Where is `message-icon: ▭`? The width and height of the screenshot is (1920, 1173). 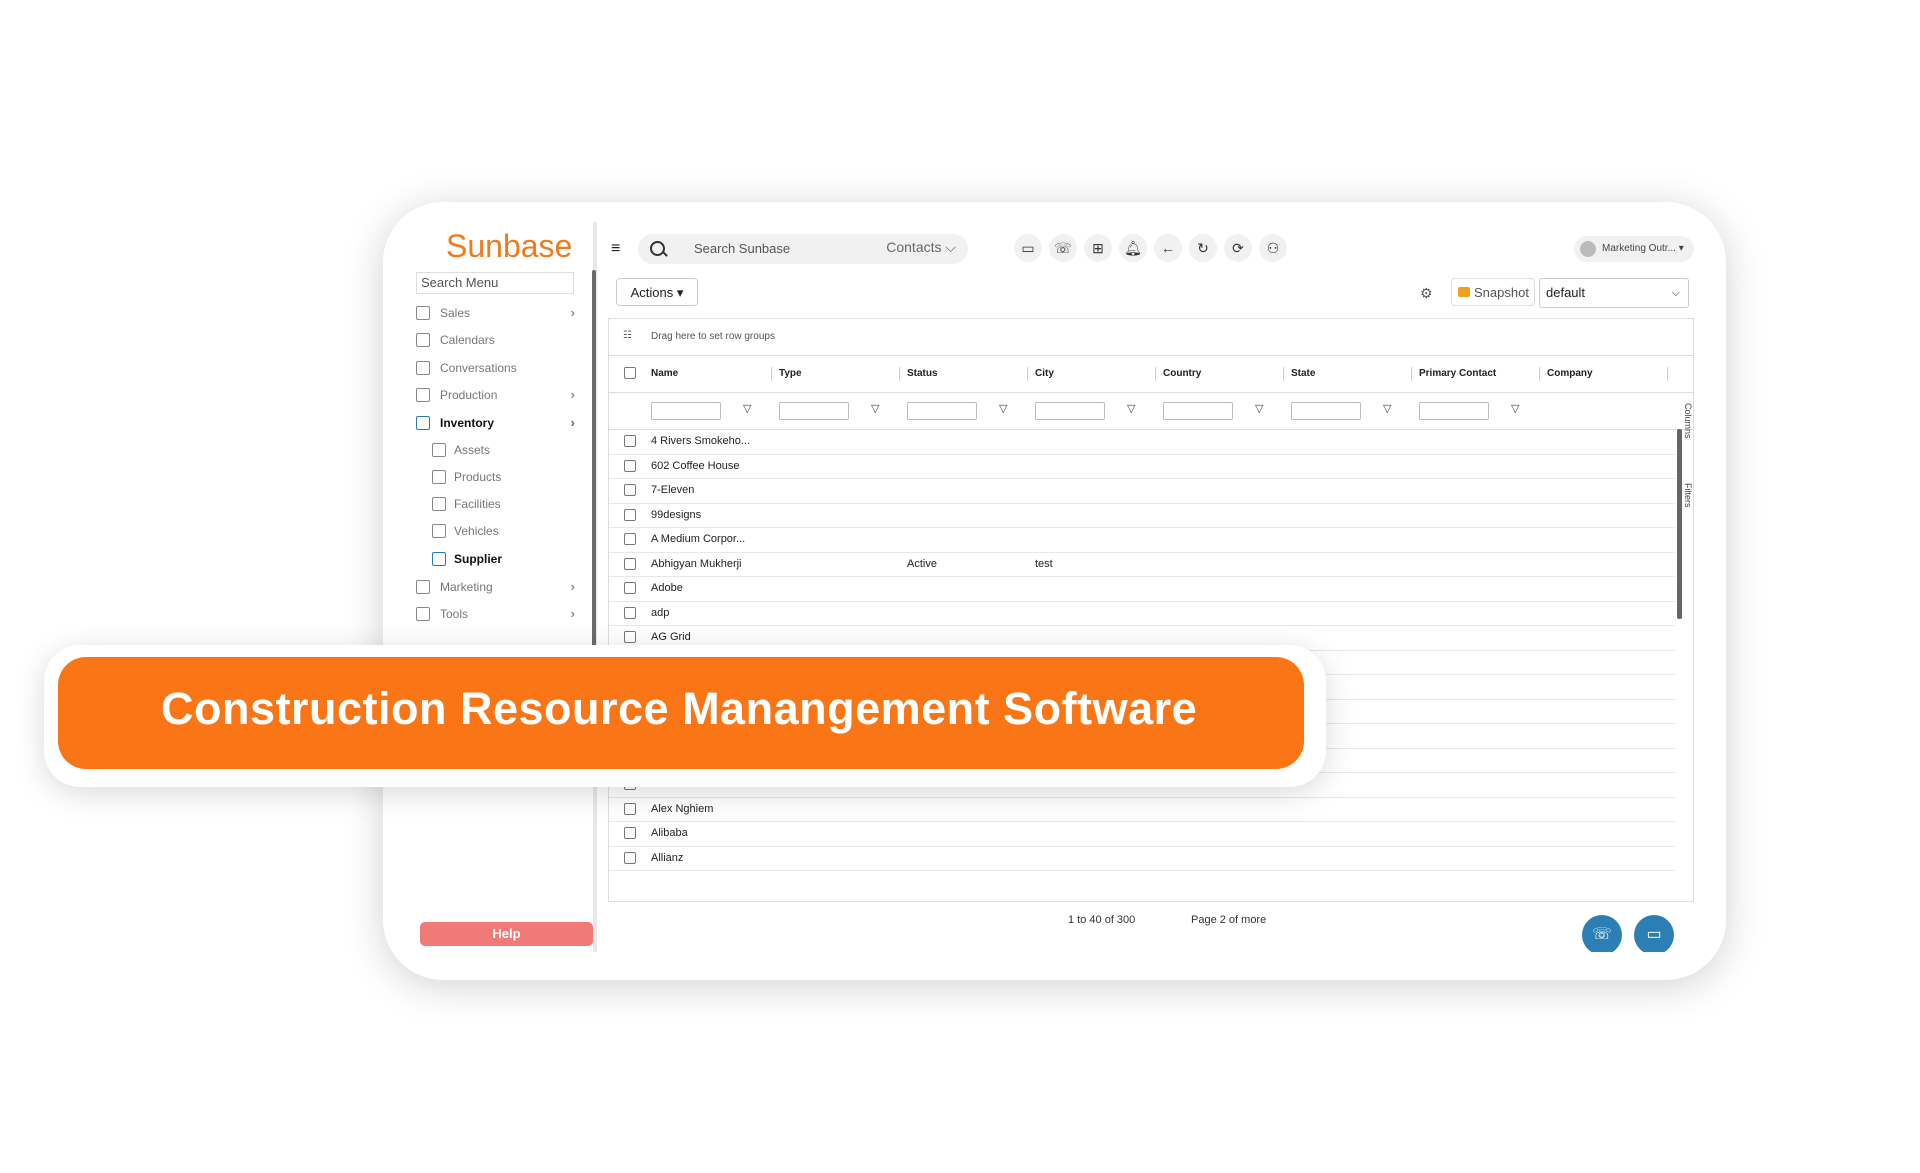 message-icon: ▭ is located at coordinates (1028, 248).